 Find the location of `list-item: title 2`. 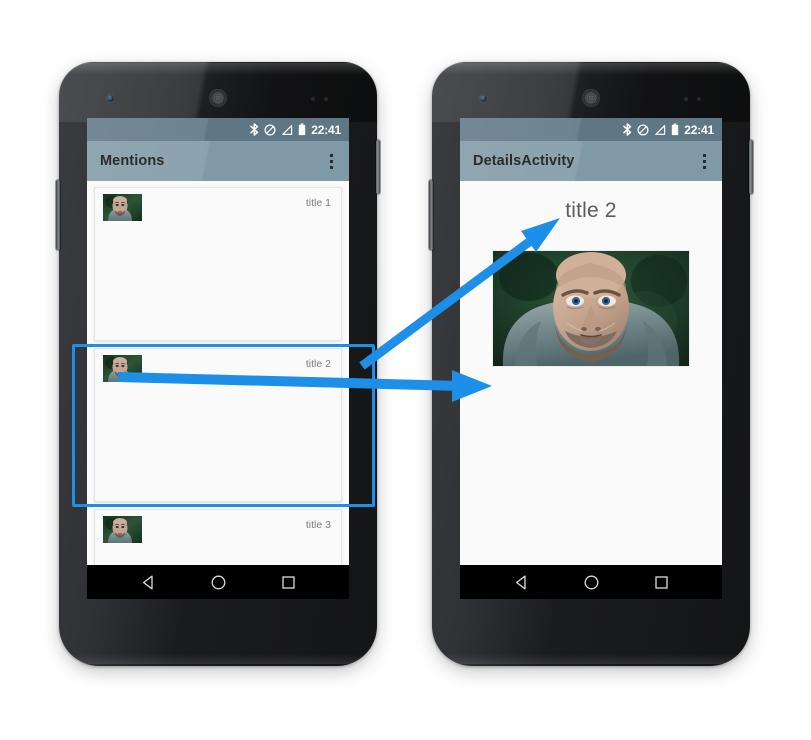

list-item: title 2 is located at coordinates (218, 425).